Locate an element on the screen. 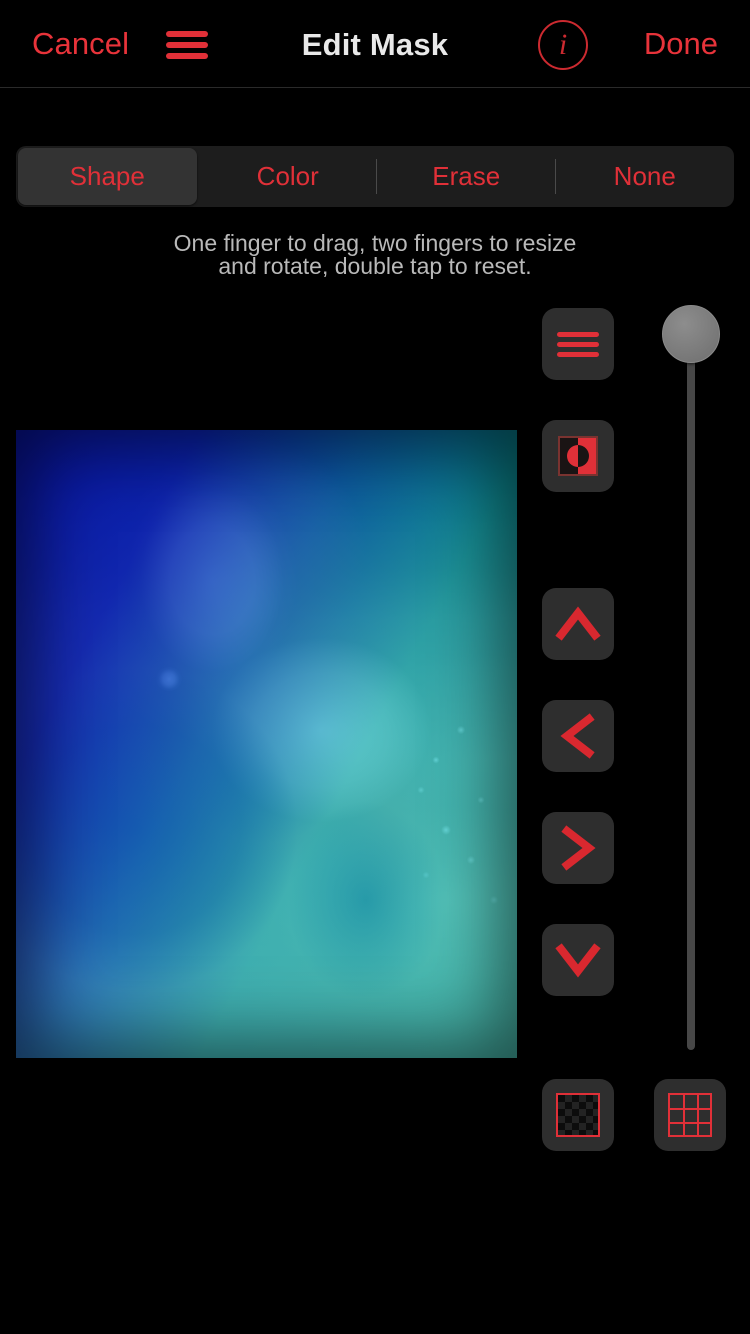 This screenshot has width=750, height=1334. checkerboard-icon is located at coordinates (578, 1115).